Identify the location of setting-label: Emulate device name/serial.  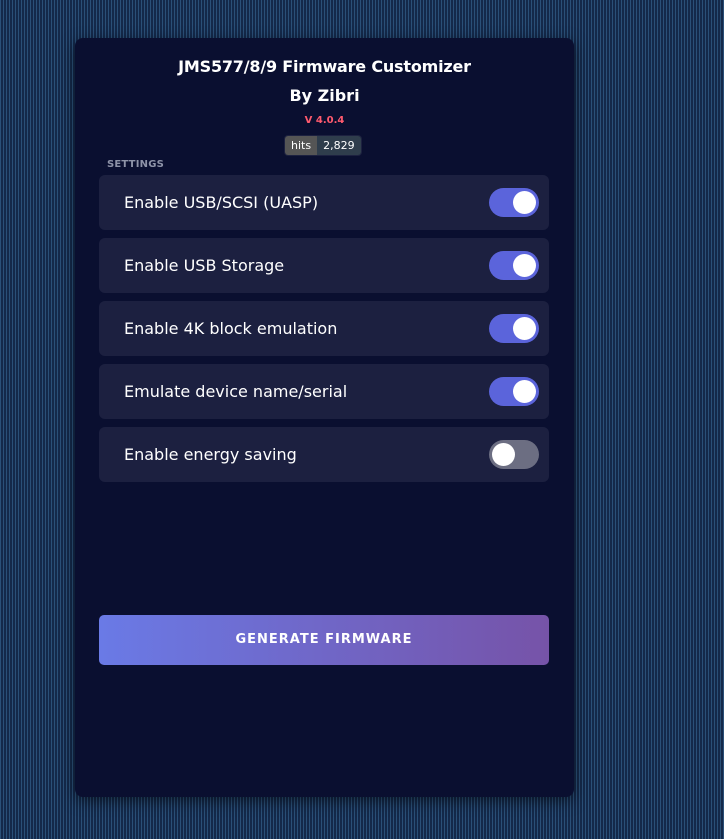
(236, 391).